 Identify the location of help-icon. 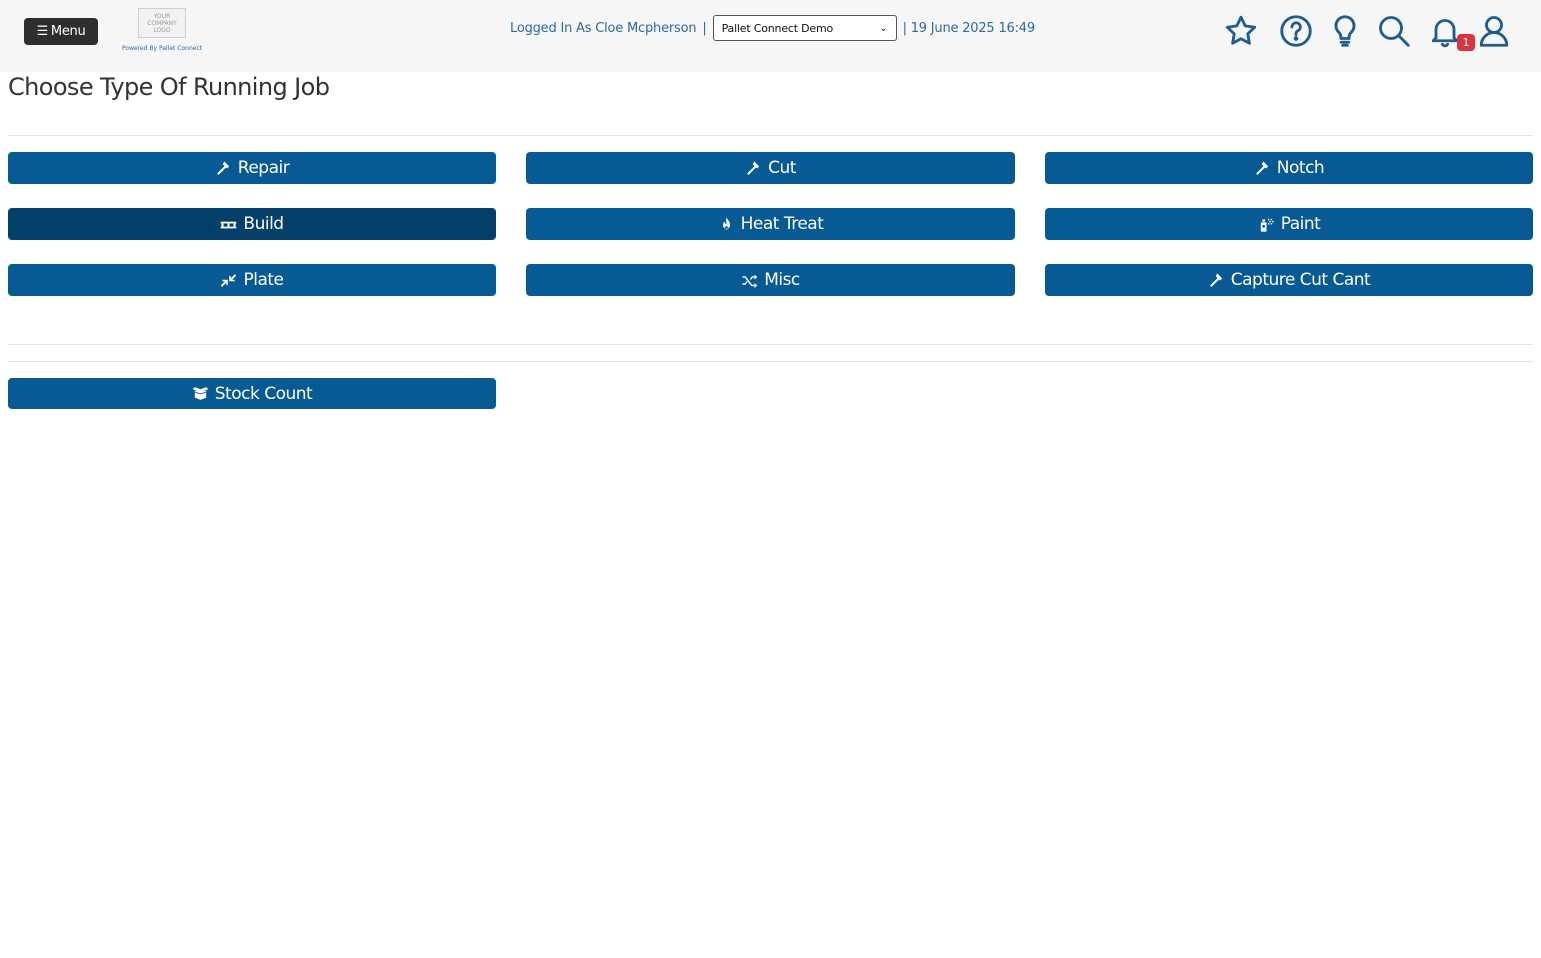
(1296, 31).